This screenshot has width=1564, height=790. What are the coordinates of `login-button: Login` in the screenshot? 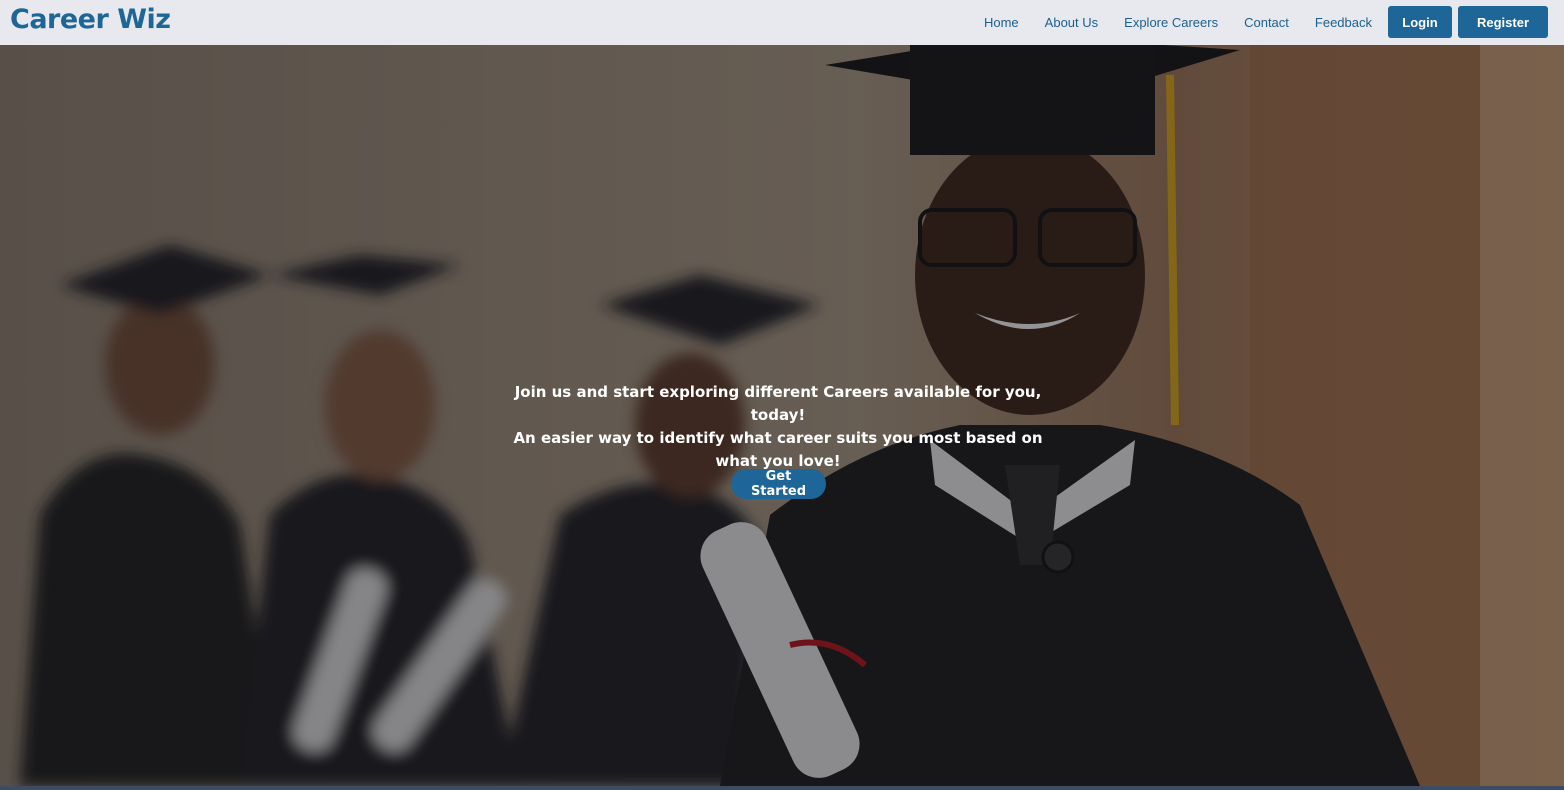 It's located at (1420, 22).